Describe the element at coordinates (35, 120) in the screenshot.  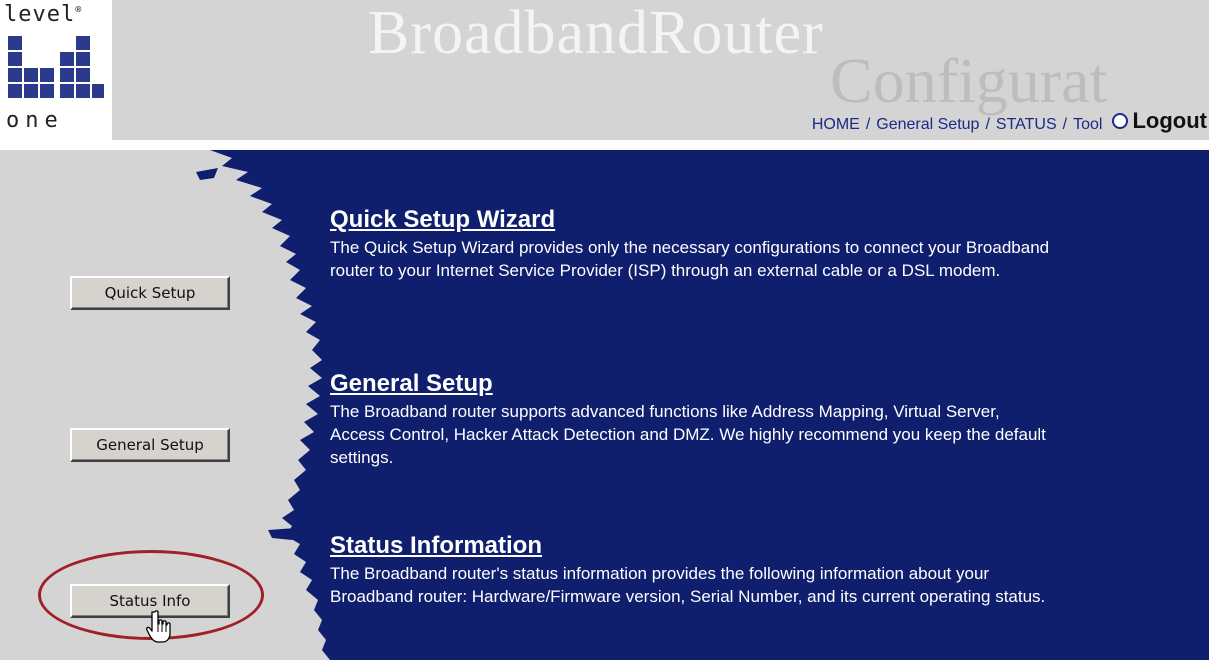
I see `logo-one-text: one` at that location.